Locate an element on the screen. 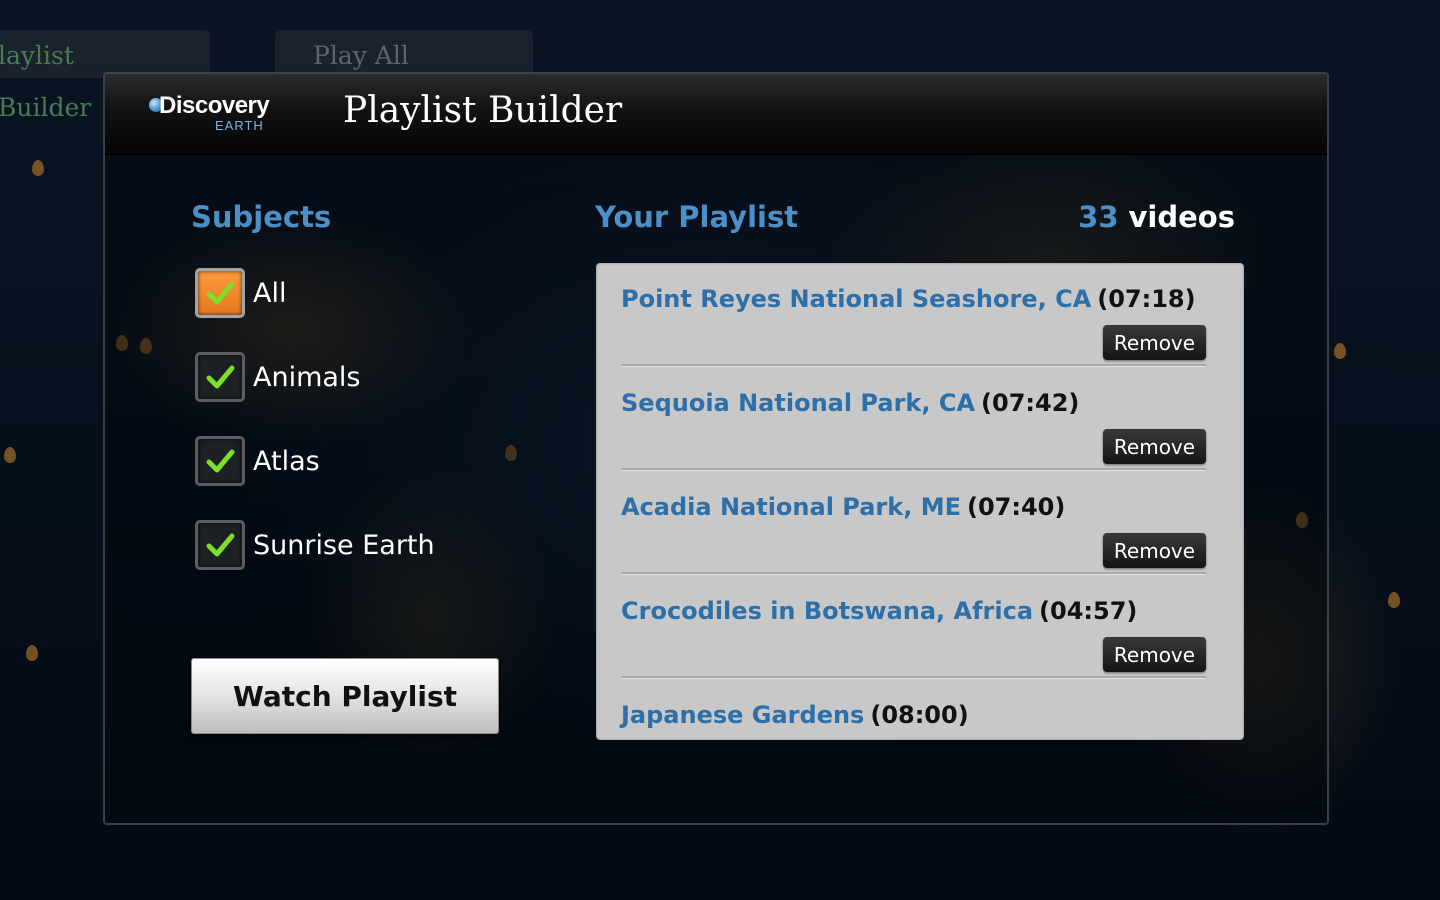  video-count: 33 videos is located at coordinates (1156, 217).